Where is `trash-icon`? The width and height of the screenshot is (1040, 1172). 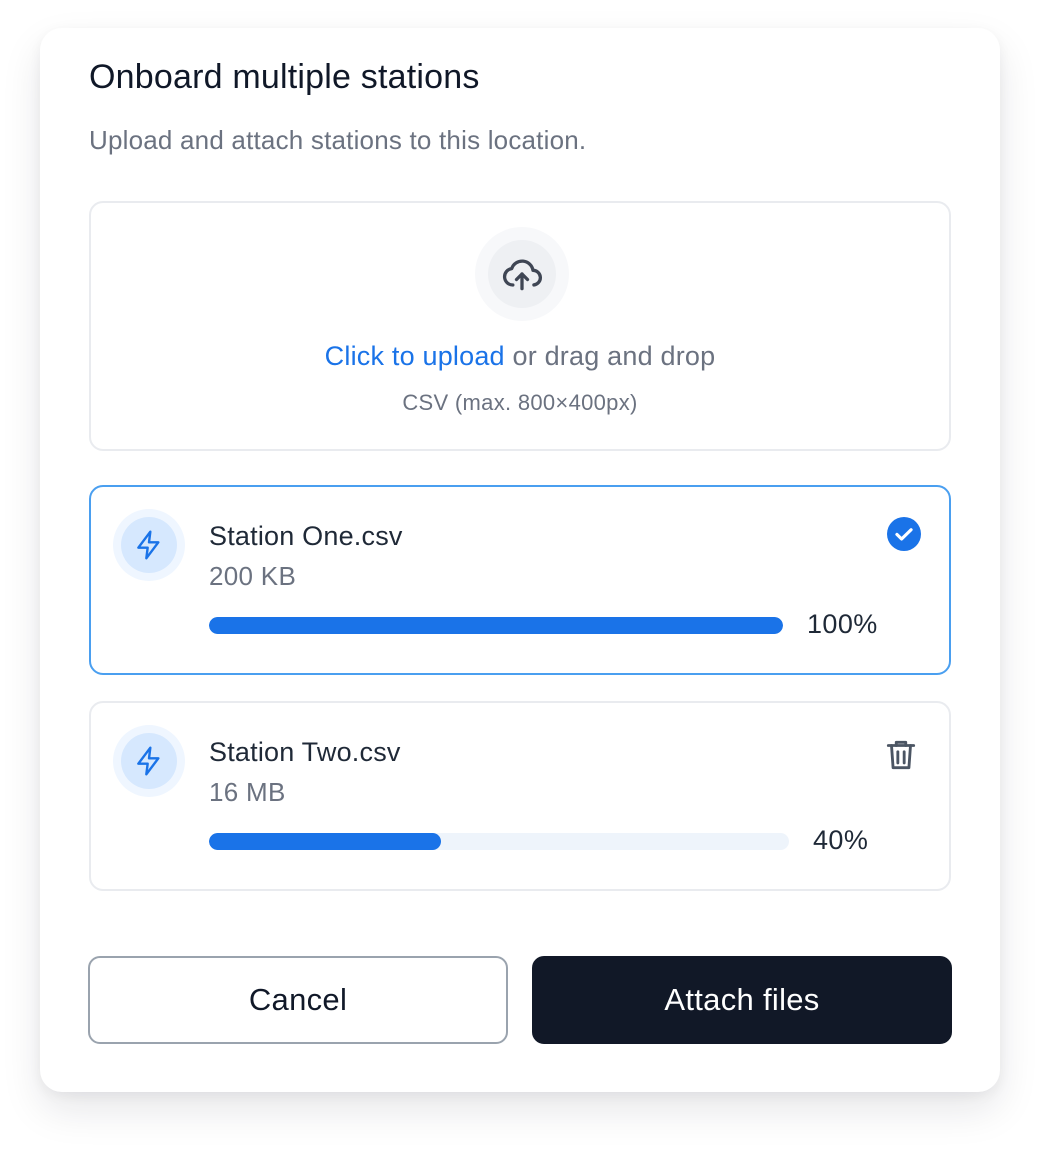
trash-icon is located at coordinates (901, 755).